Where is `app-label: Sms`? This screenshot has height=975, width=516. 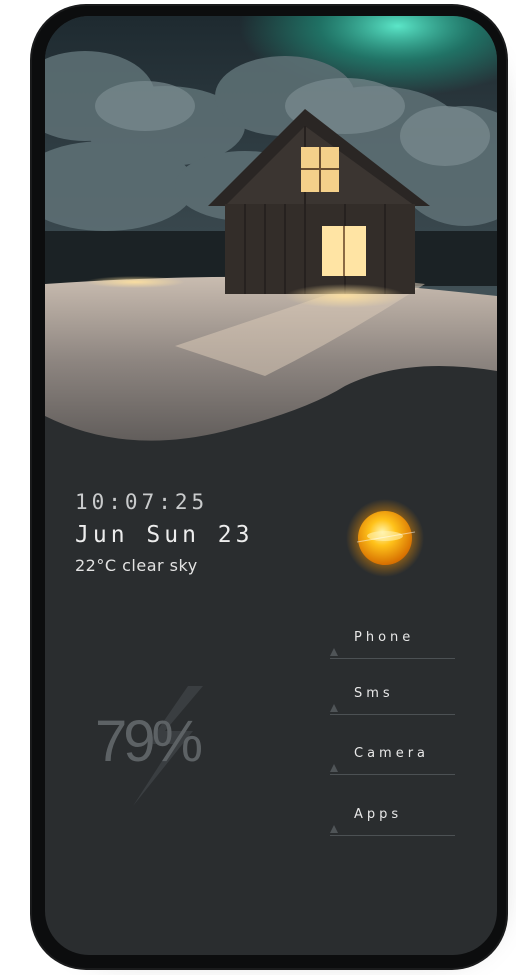
app-label: Sms is located at coordinates (374, 693).